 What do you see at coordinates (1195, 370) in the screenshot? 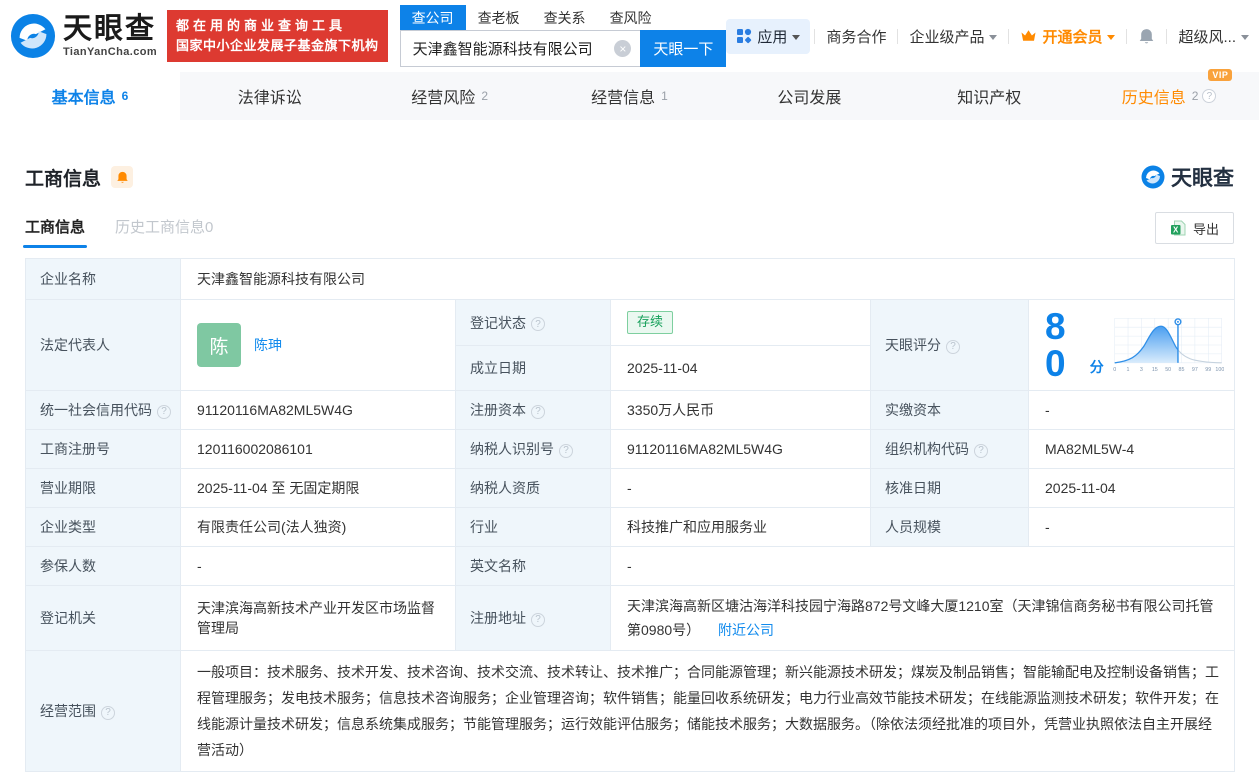
I see `svg-text: 97` at bounding box center [1195, 370].